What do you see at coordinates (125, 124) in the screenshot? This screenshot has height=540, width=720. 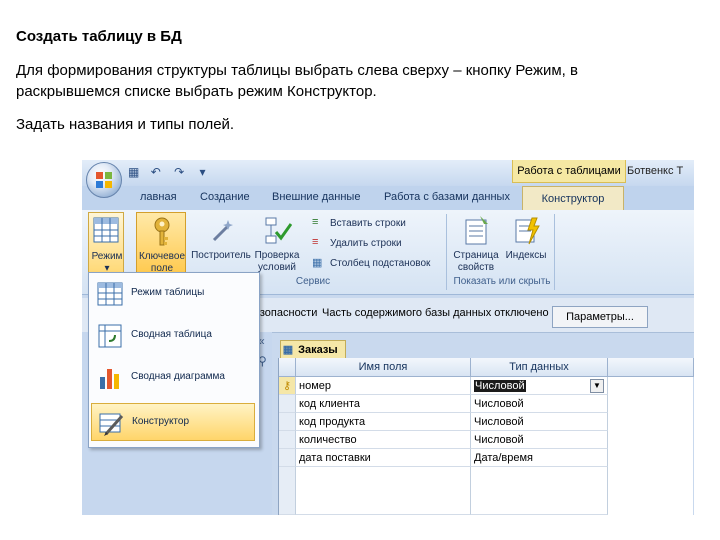 I see `instruction-paragraph-2: Задать названия и типы полей.` at bounding box center [125, 124].